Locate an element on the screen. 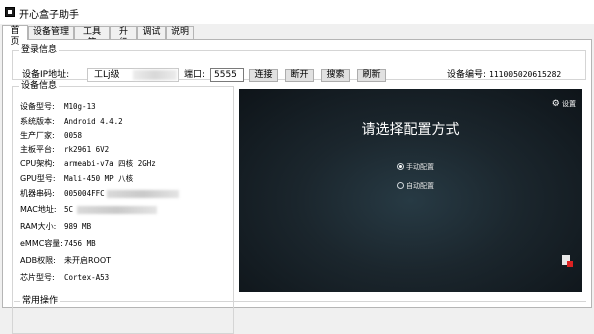 The image size is (594, 334). info-row-model: 设备型号: M10g-13 is located at coordinates (58, 107).